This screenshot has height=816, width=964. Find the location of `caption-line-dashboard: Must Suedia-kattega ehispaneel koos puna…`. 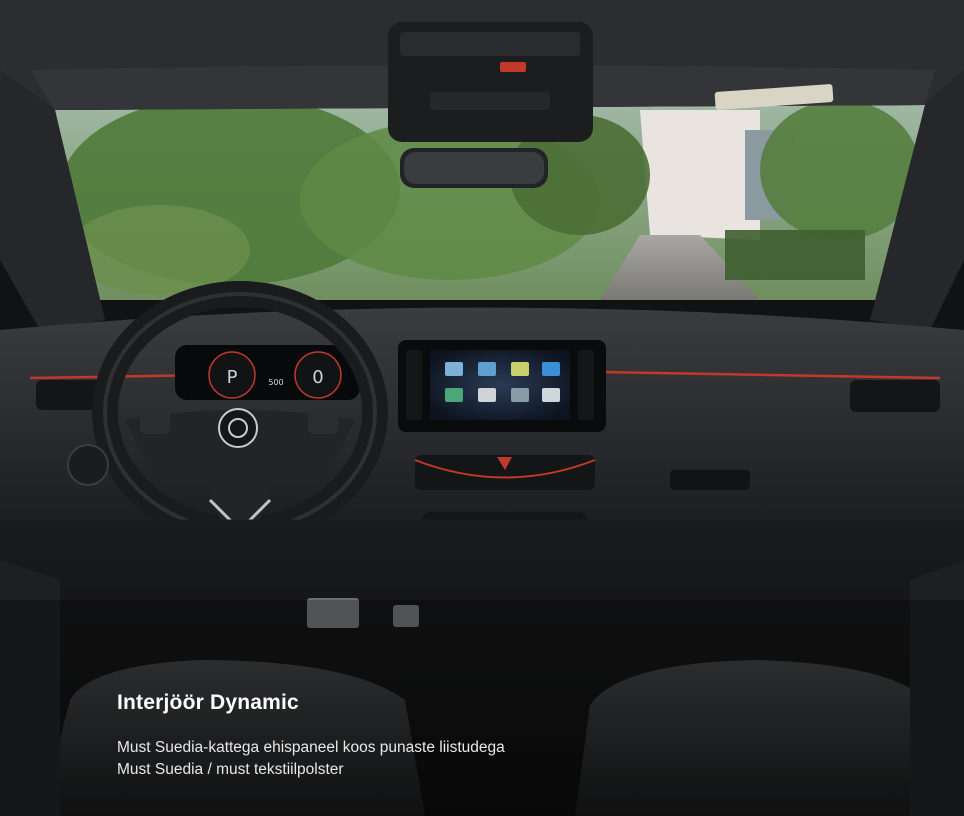

caption-line-dashboard: Must Suedia-kattega ehispaneel koos puna… is located at coordinates (311, 747).